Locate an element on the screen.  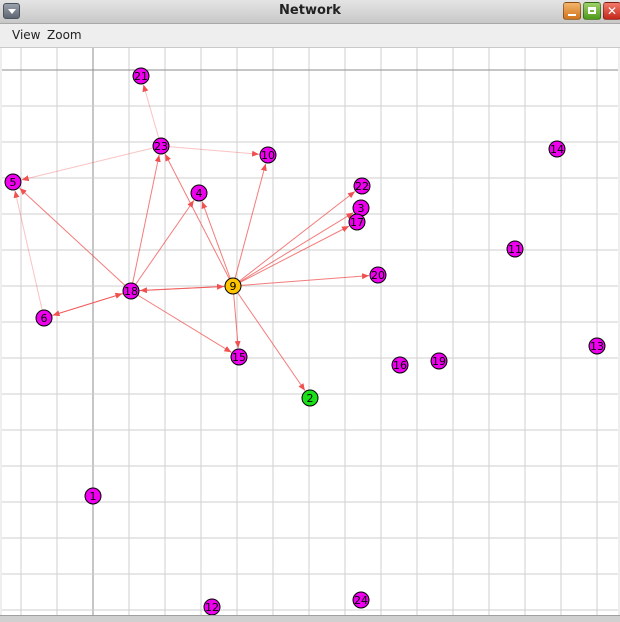
node-12: 12 is located at coordinates (212, 606).